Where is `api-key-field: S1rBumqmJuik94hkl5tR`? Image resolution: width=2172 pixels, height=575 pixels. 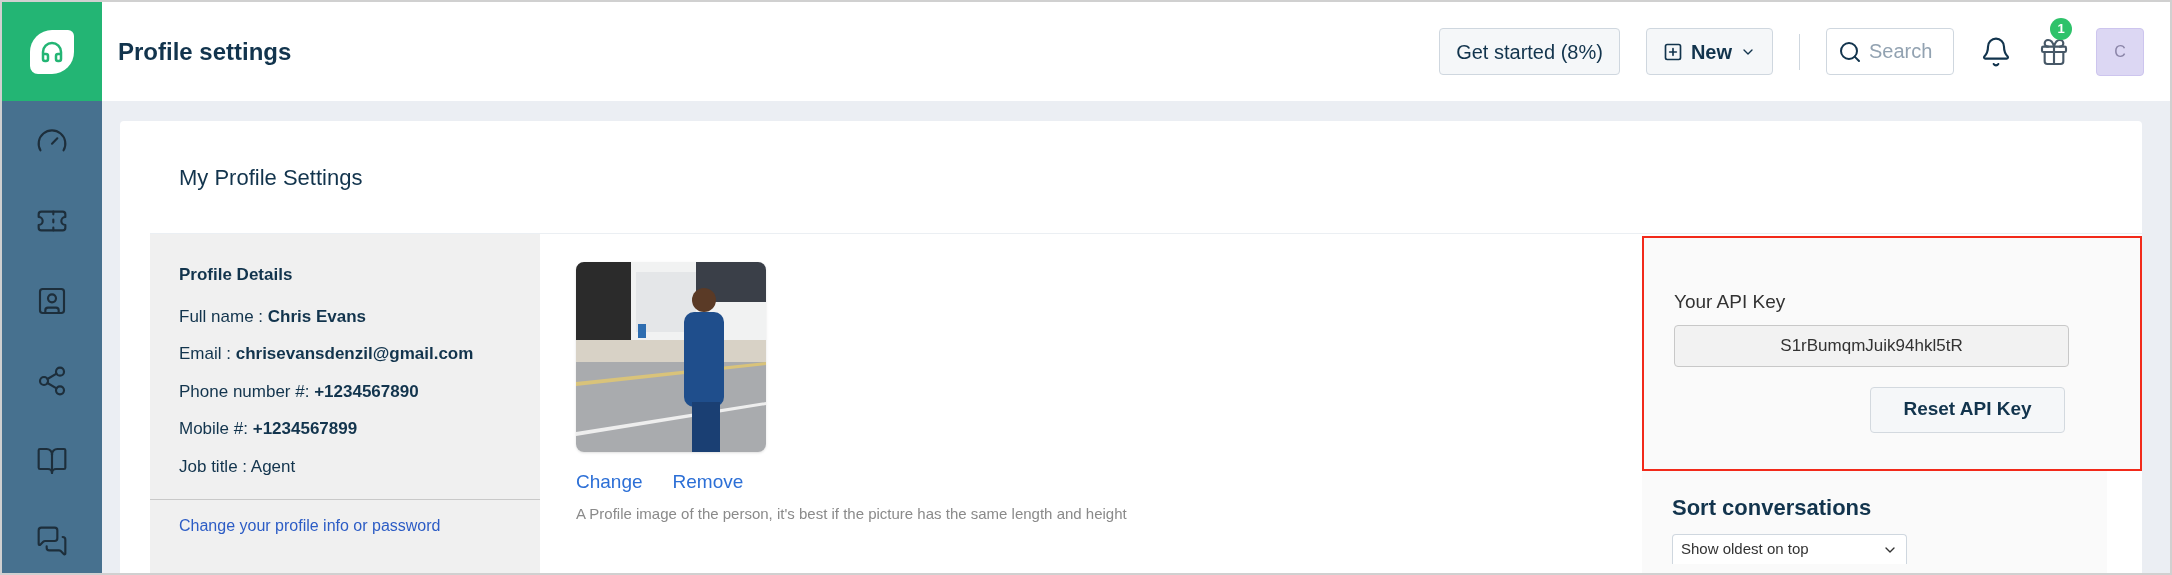 api-key-field: S1rBumqmJuik94hkl5tR is located at coordinates (1871, 345).